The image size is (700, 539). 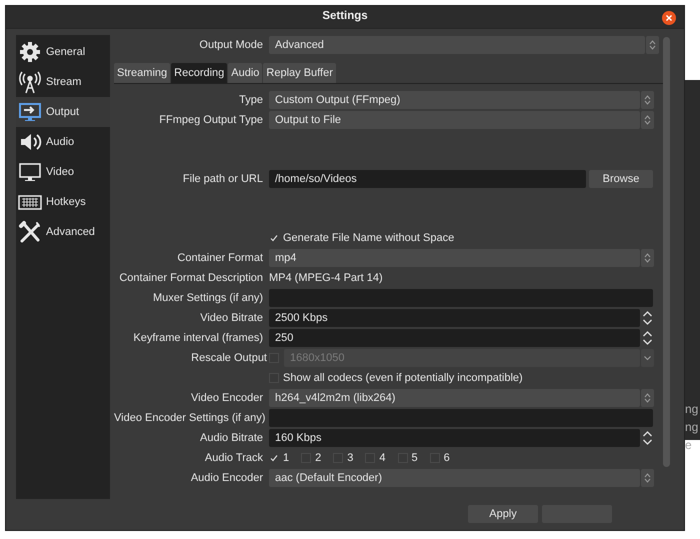 I want to click on field-label: Audio Encoder, so click(x=227, y=478).